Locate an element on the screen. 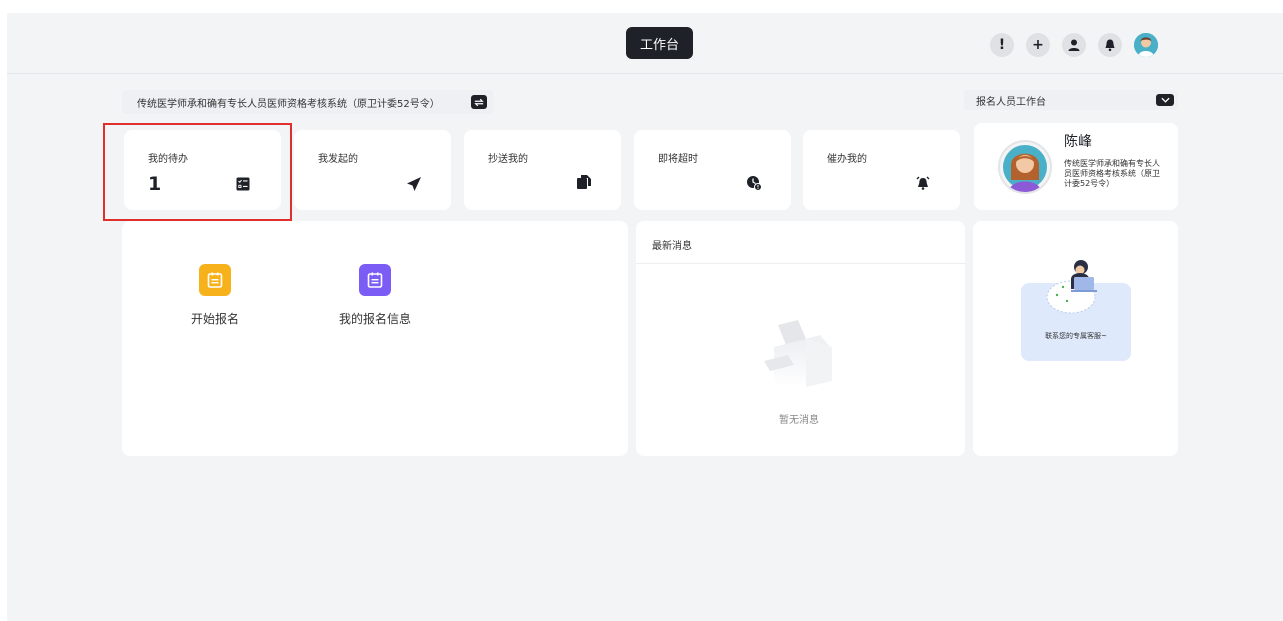 This screenshot has height=621, width=1283. alert-icon: ! is located at coordinates (1002, 45).